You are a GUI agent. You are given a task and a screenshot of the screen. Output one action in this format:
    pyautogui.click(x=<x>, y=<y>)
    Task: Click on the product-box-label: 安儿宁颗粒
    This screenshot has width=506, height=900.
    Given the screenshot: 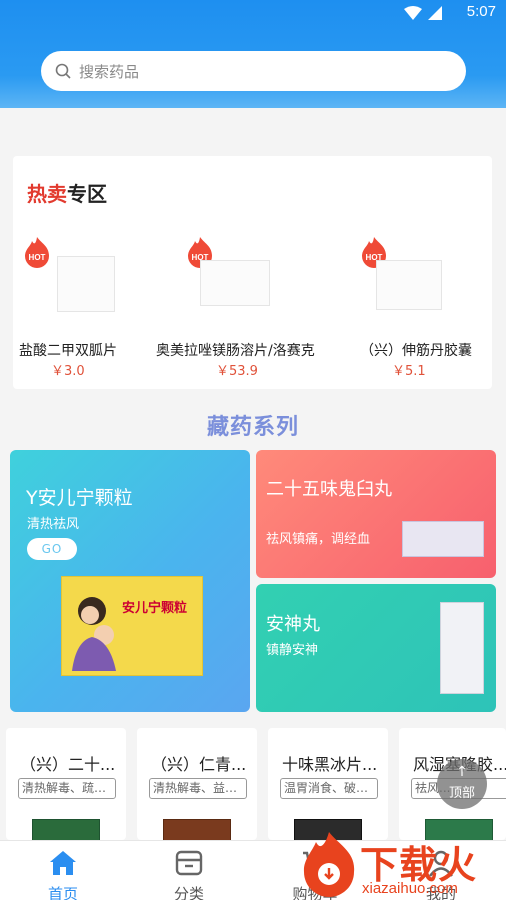 What is the action you would take?
    pyautogui.click(x=155, y=608)
    